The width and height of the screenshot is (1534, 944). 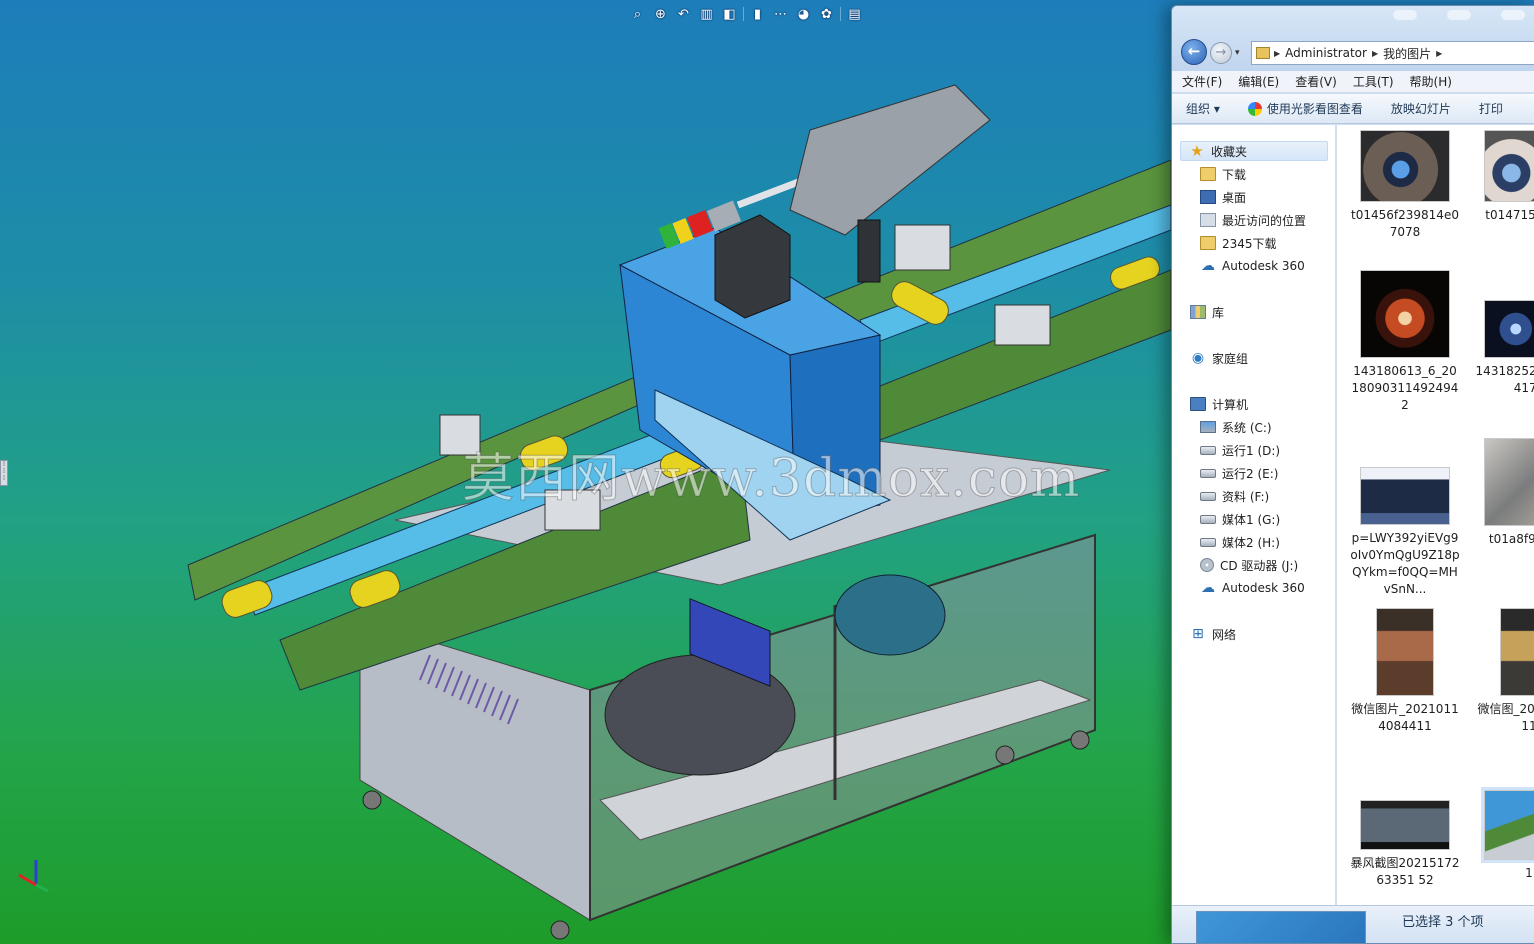 What do you see at coordinates (1221, 53) in the screenshot?
I see `forward-button: →` at bounding box center [1221, 53].